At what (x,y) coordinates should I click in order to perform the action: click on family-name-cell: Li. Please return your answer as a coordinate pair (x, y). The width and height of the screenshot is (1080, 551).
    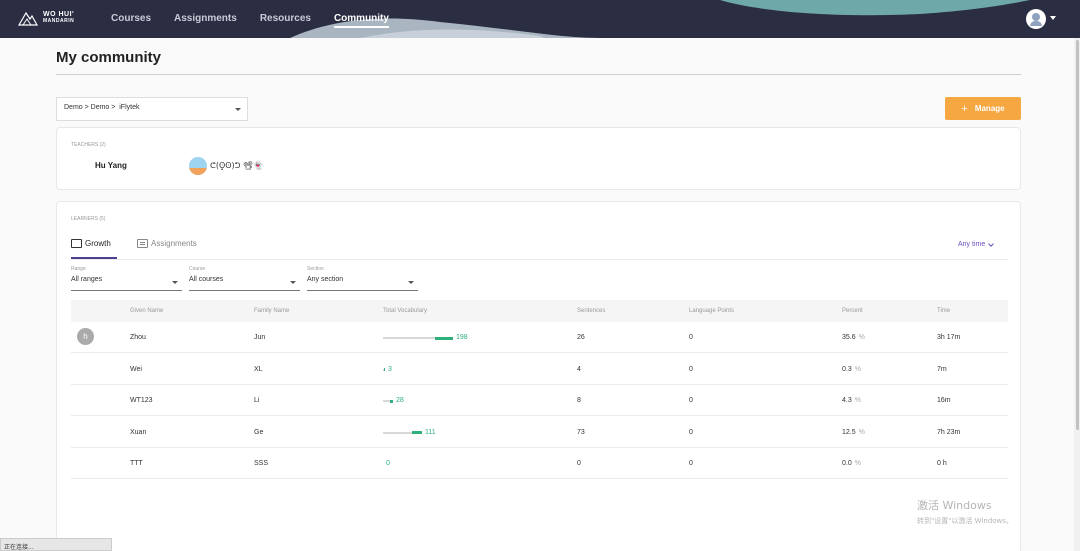
    Looking at the image, I should click on (257, 400).